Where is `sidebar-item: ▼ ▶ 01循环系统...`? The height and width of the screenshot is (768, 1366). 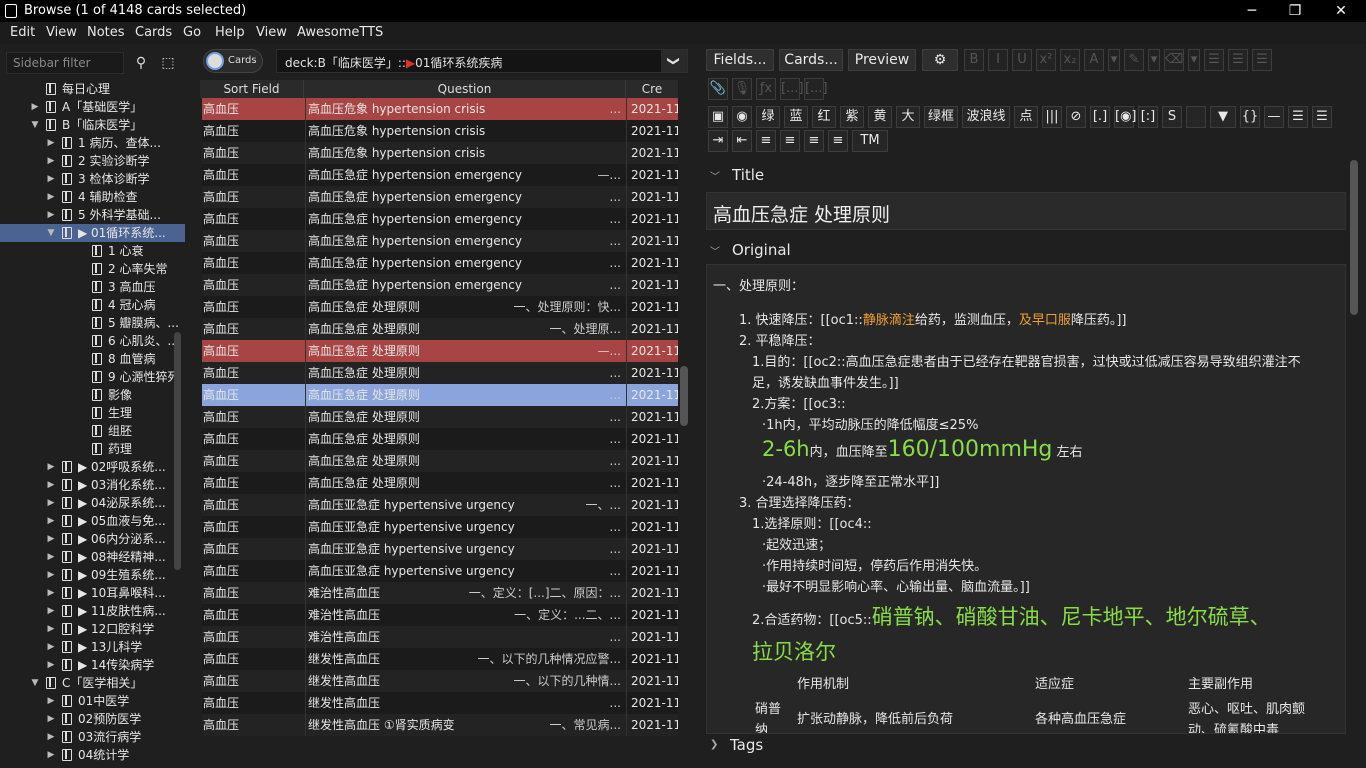
sidebar-item: ▼ ▶ 01循环系统... is located at coordinates (92, 233).